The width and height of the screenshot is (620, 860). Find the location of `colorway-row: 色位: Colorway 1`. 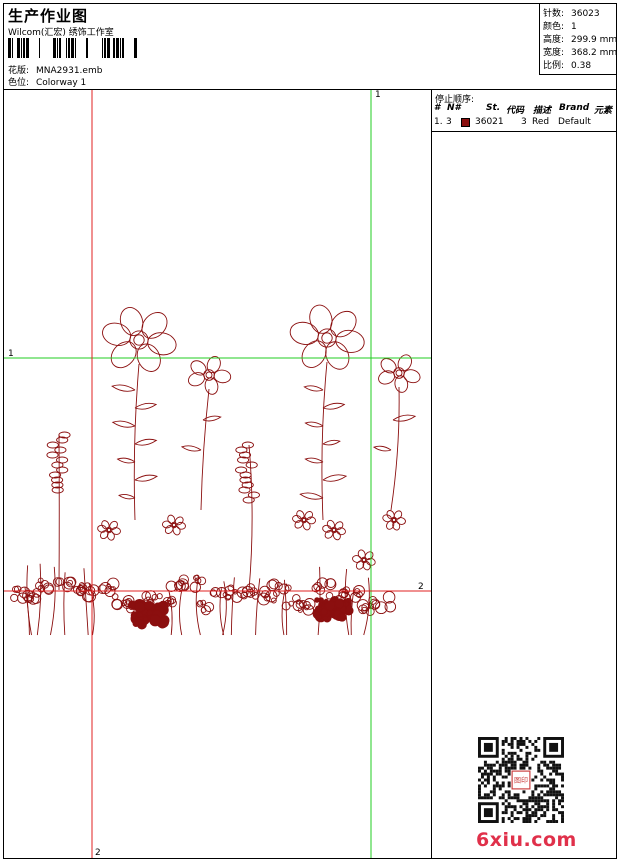

colorway-row: 色位: Colorway 1 is located at coordinates (47, 81).